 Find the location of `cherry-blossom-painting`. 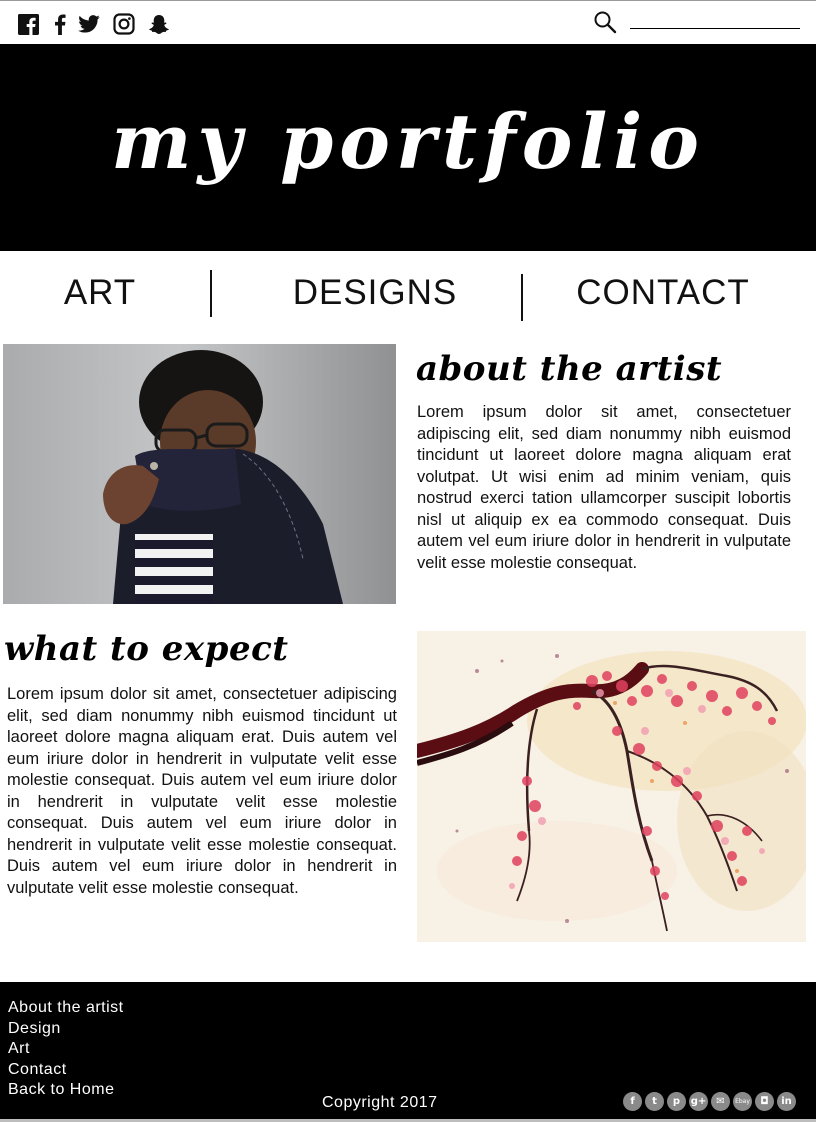

cherry-blossom-painting is located at coordinates (611, 786).